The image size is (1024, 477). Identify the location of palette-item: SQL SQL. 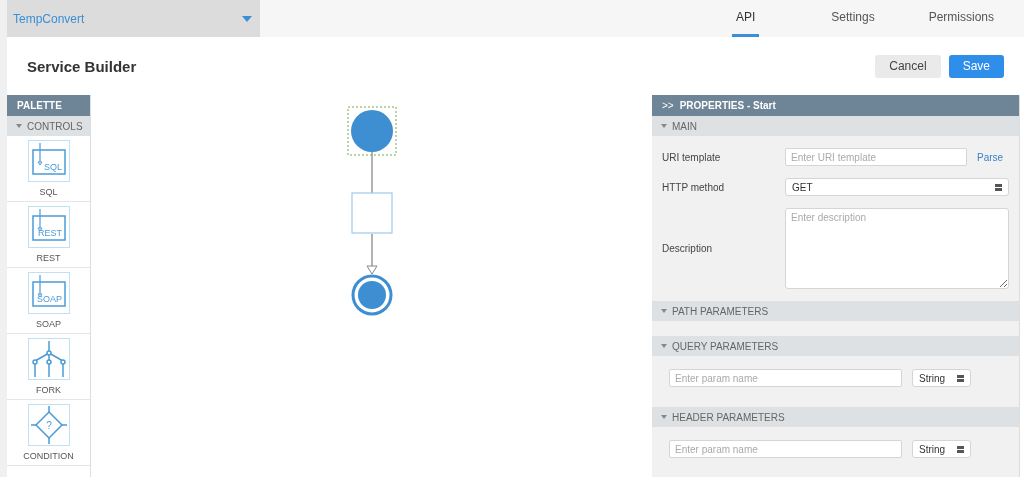
(48, 169).